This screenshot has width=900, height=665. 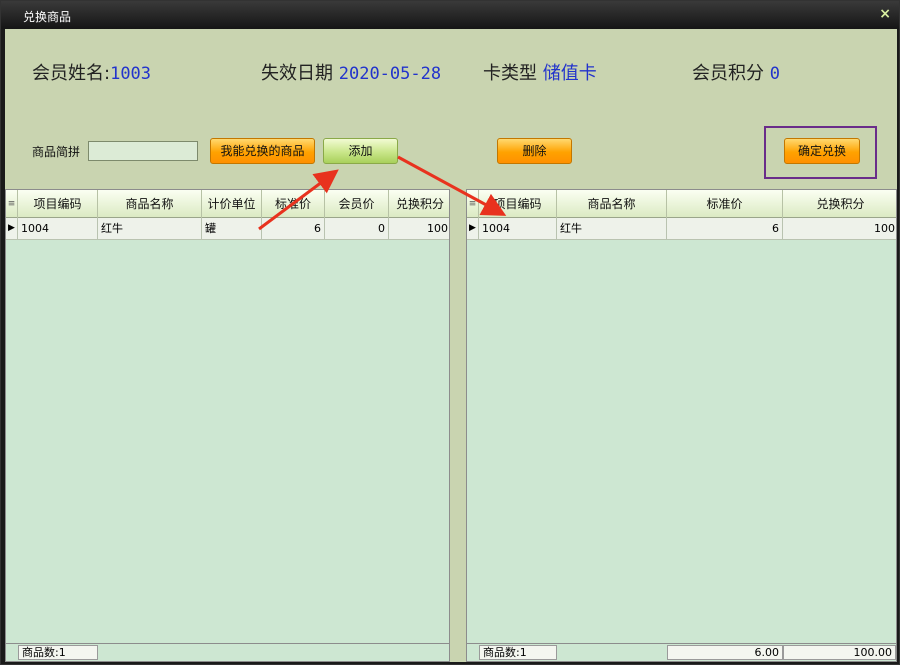 What do you see at coordinates (360, 151) in the screenshot?
I see `add-button: 添加` at bounding box center [360, 151].